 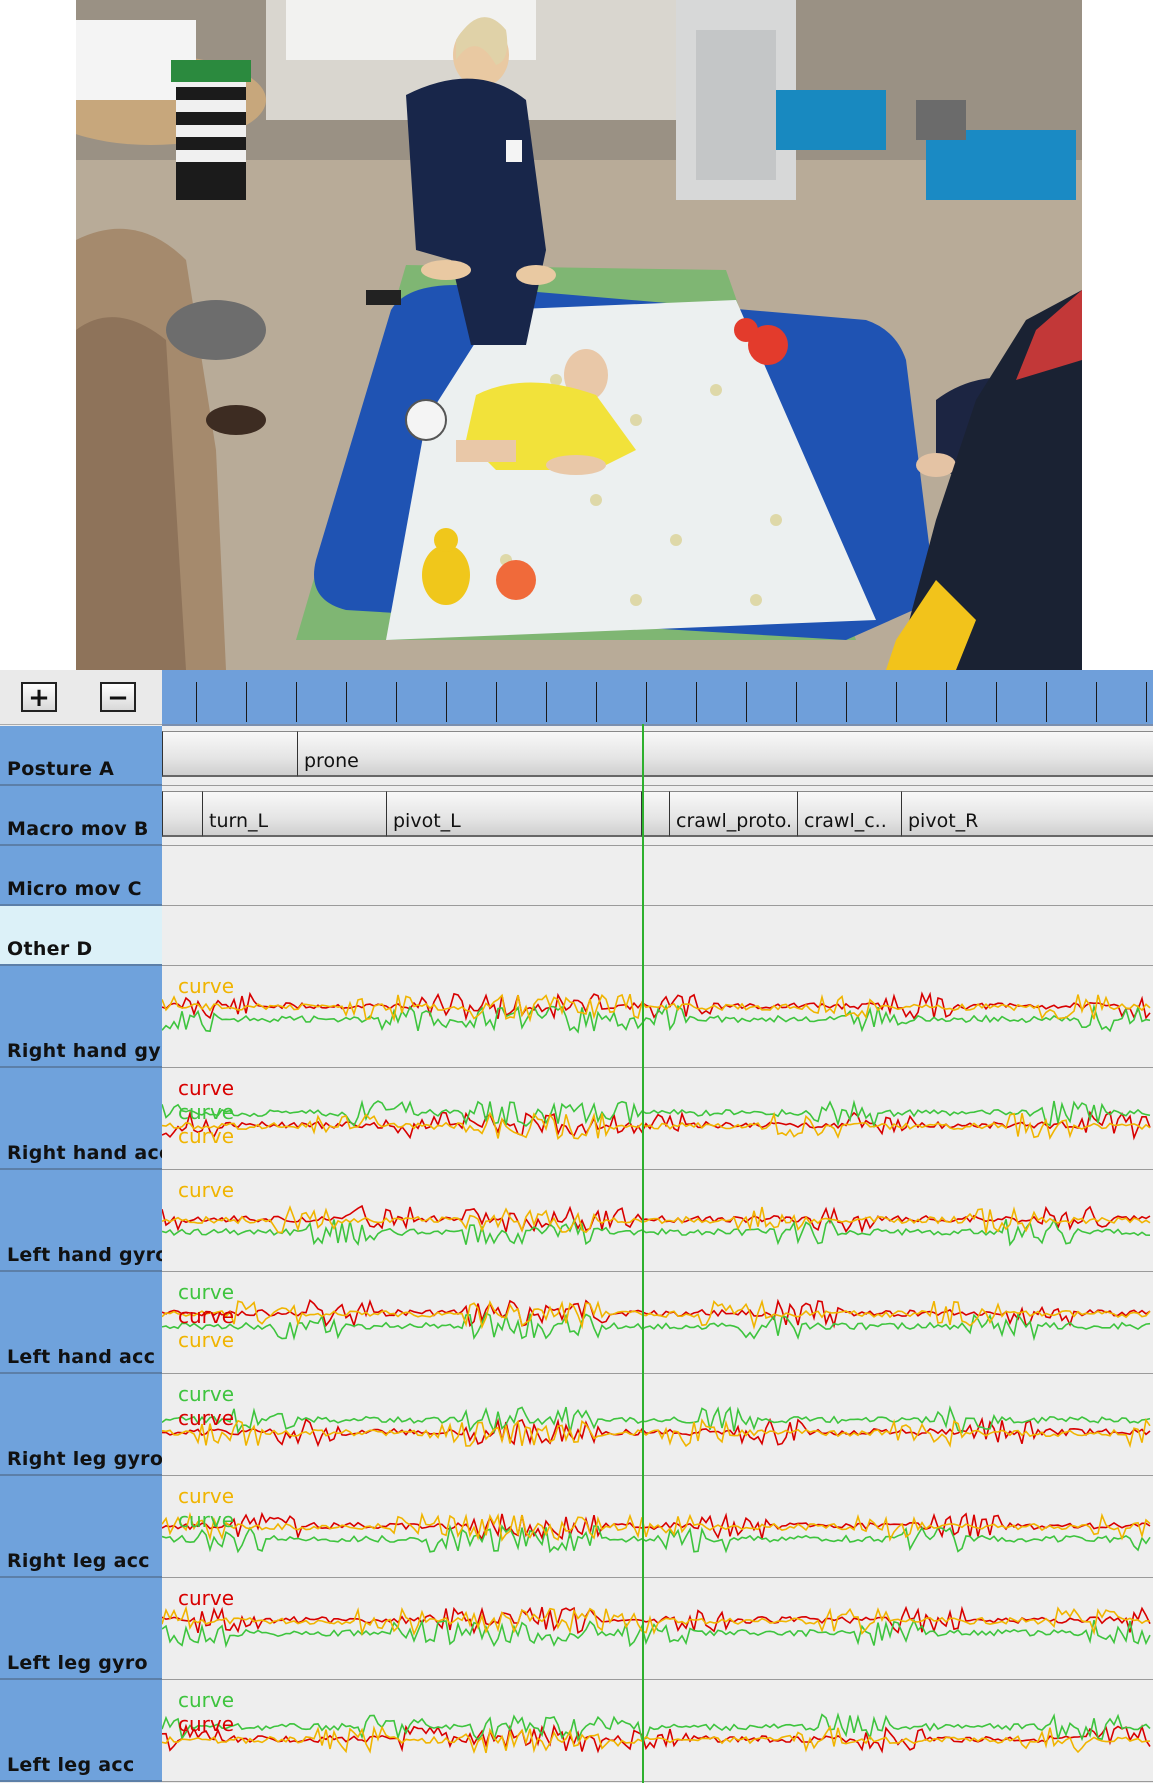 I want to click on track-other-d: Other D, so click(x=576, y=936).